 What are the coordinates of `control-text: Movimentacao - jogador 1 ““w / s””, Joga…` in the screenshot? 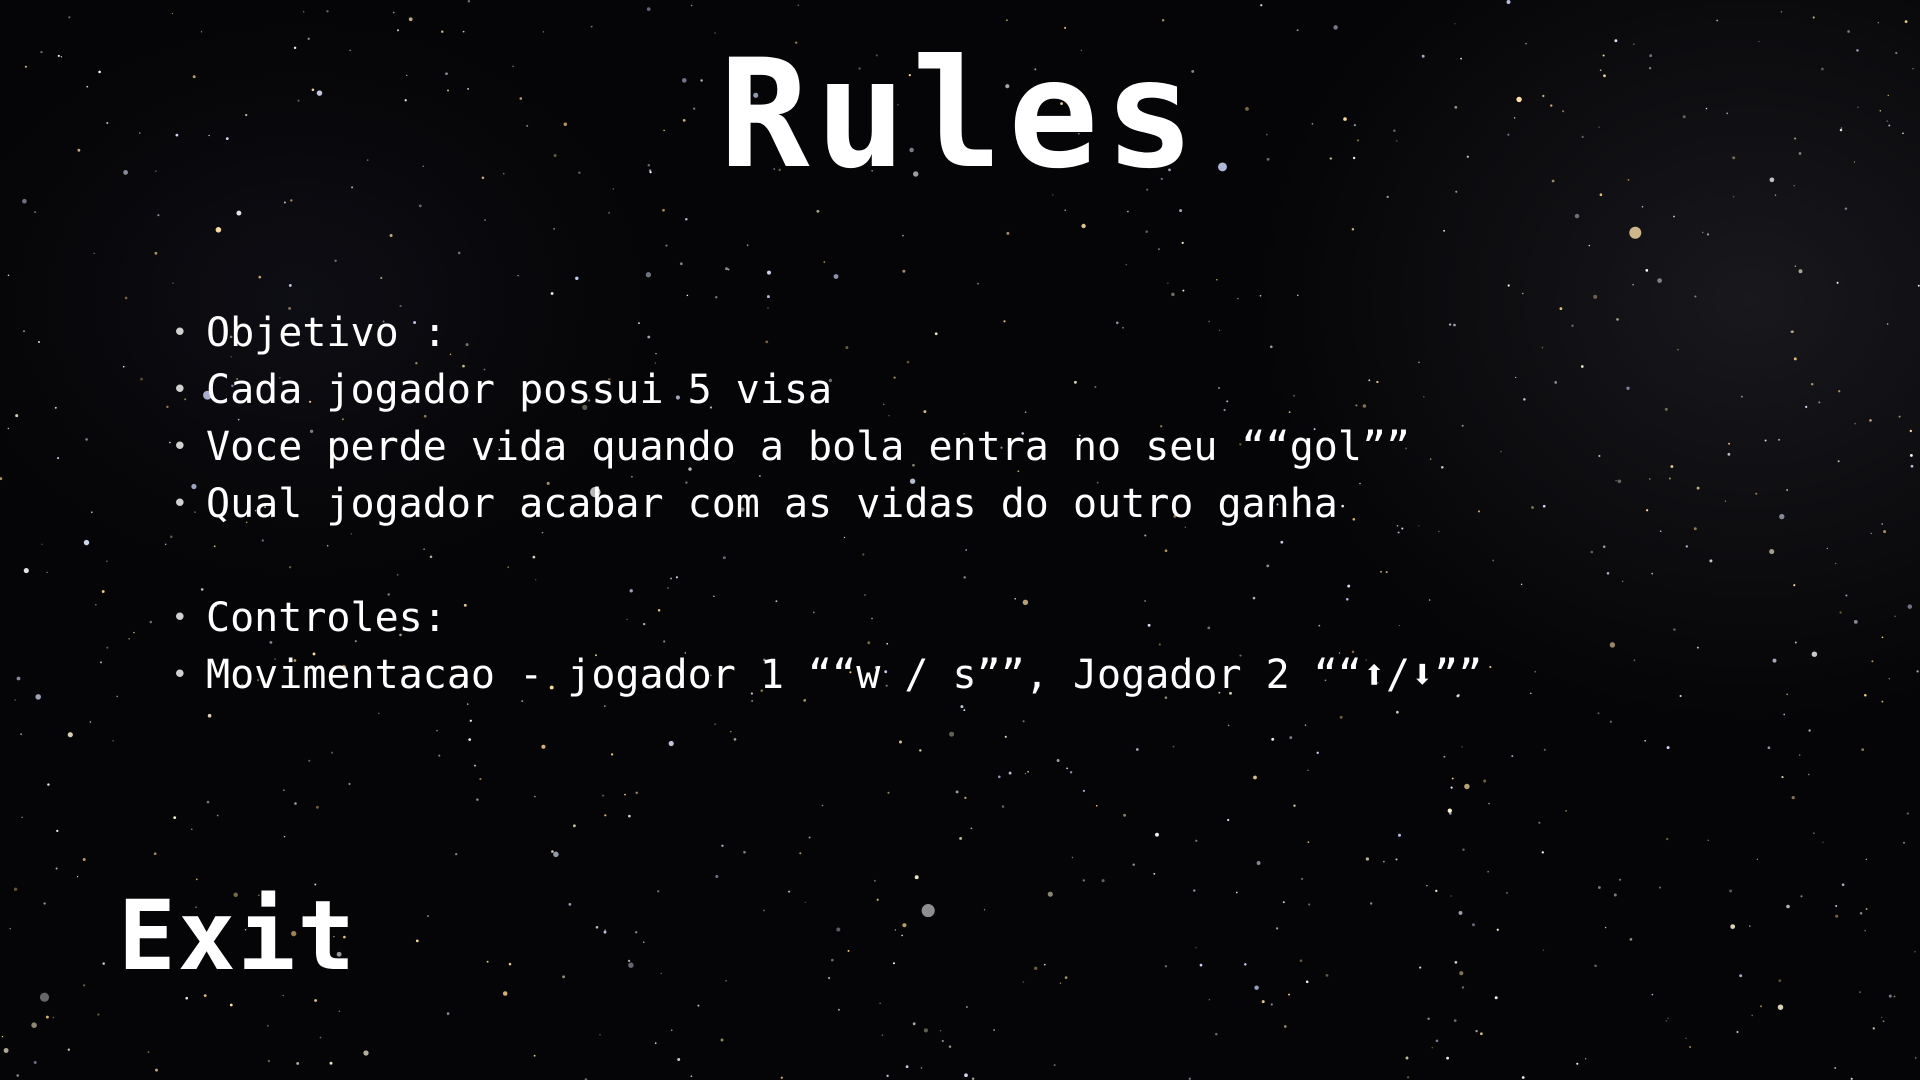 It's located at (844, 675).